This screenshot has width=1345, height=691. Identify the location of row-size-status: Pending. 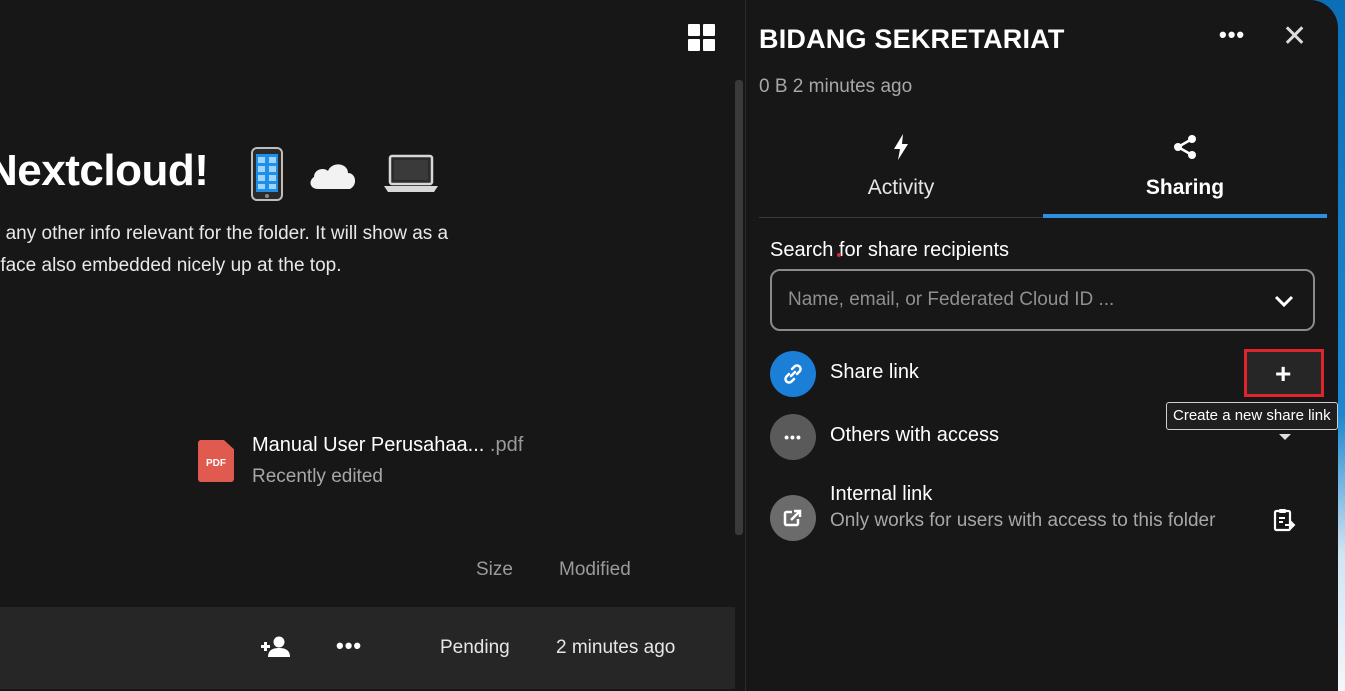
(475, 647).